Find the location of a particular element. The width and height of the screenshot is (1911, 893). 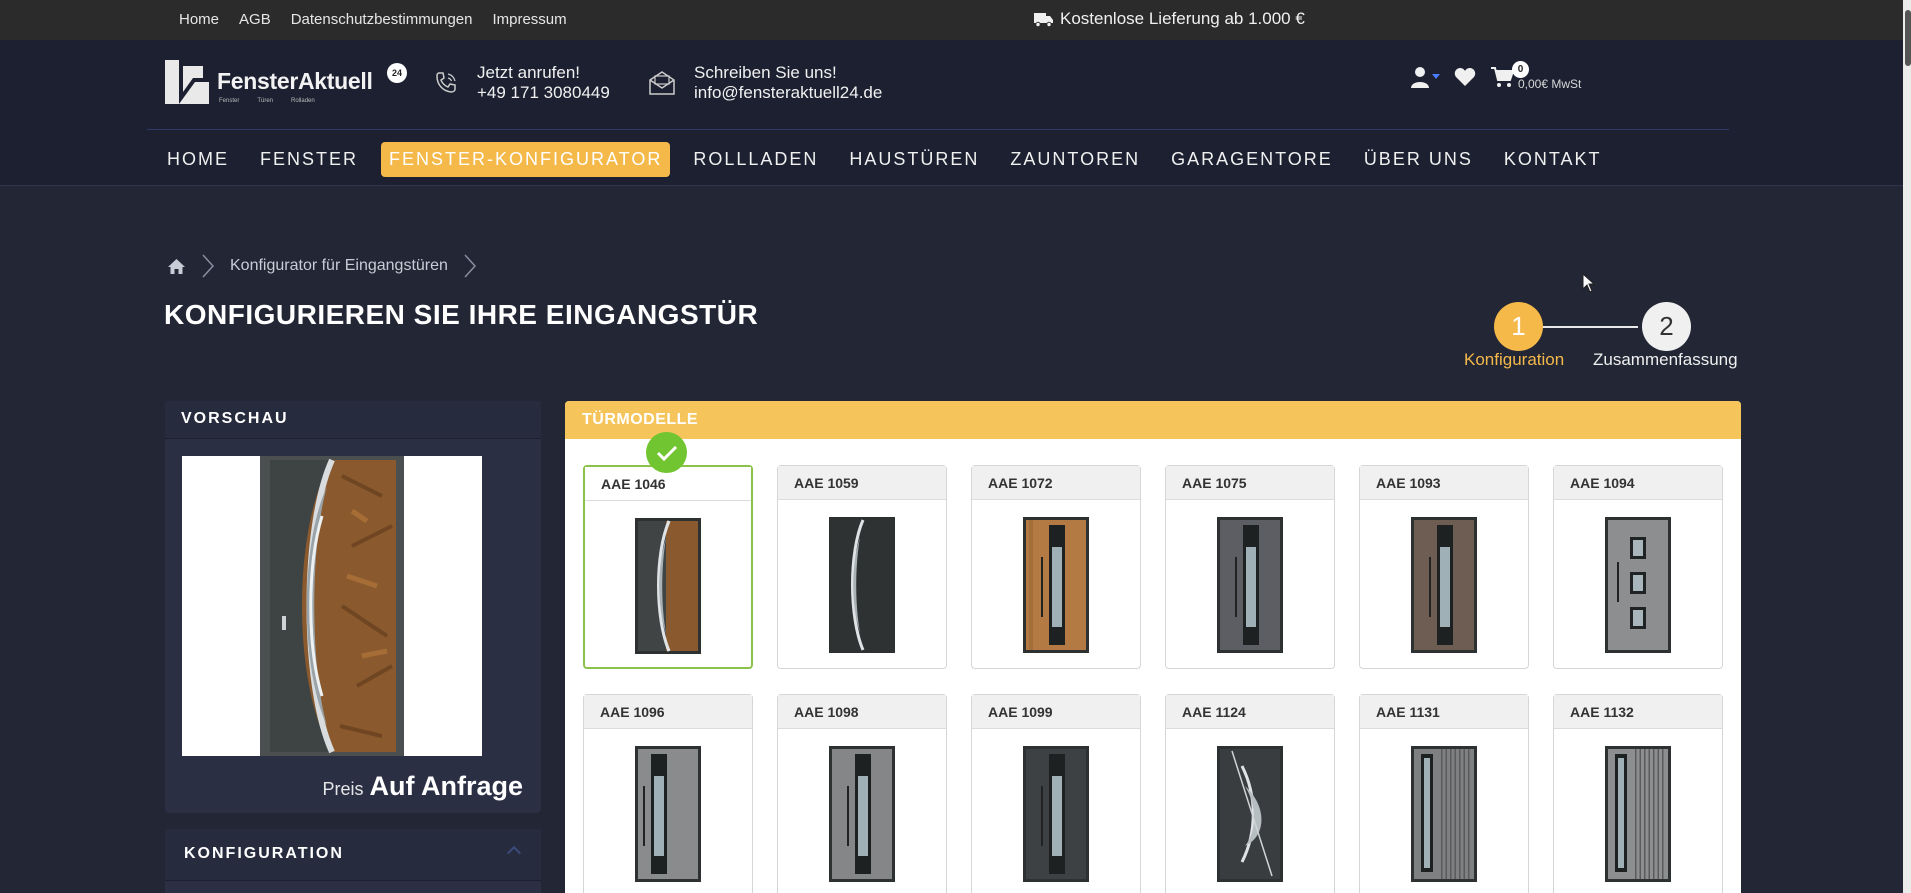

delivery-text: Kostenlose Lieferung ab 1.000 € is located at coordinates (1182, 18).